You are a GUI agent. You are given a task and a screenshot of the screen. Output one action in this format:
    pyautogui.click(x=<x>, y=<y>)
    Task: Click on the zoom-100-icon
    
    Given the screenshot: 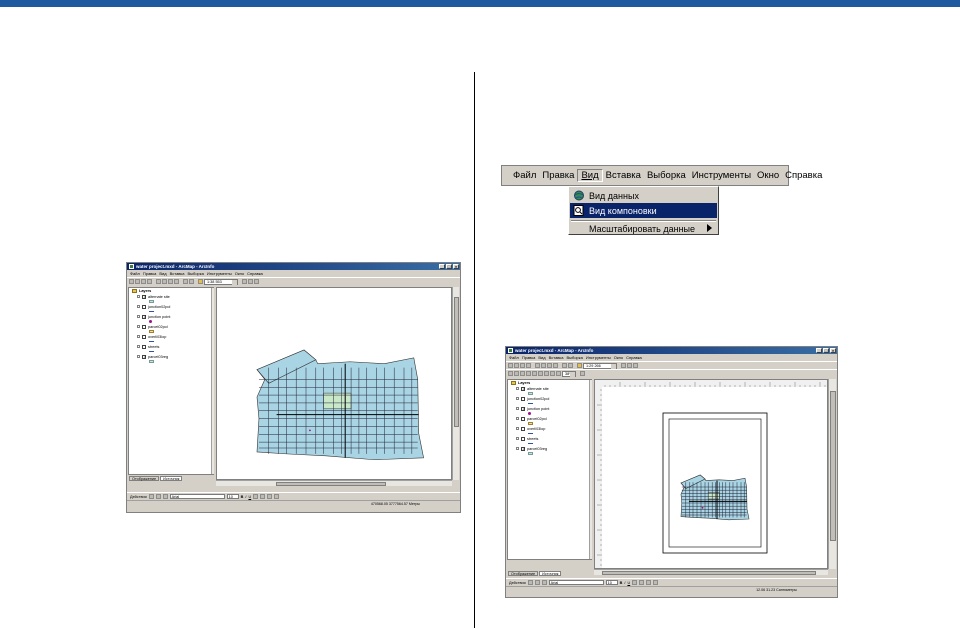 What is the action you would take?
    pyautogui.click(x=534, y=373)
    